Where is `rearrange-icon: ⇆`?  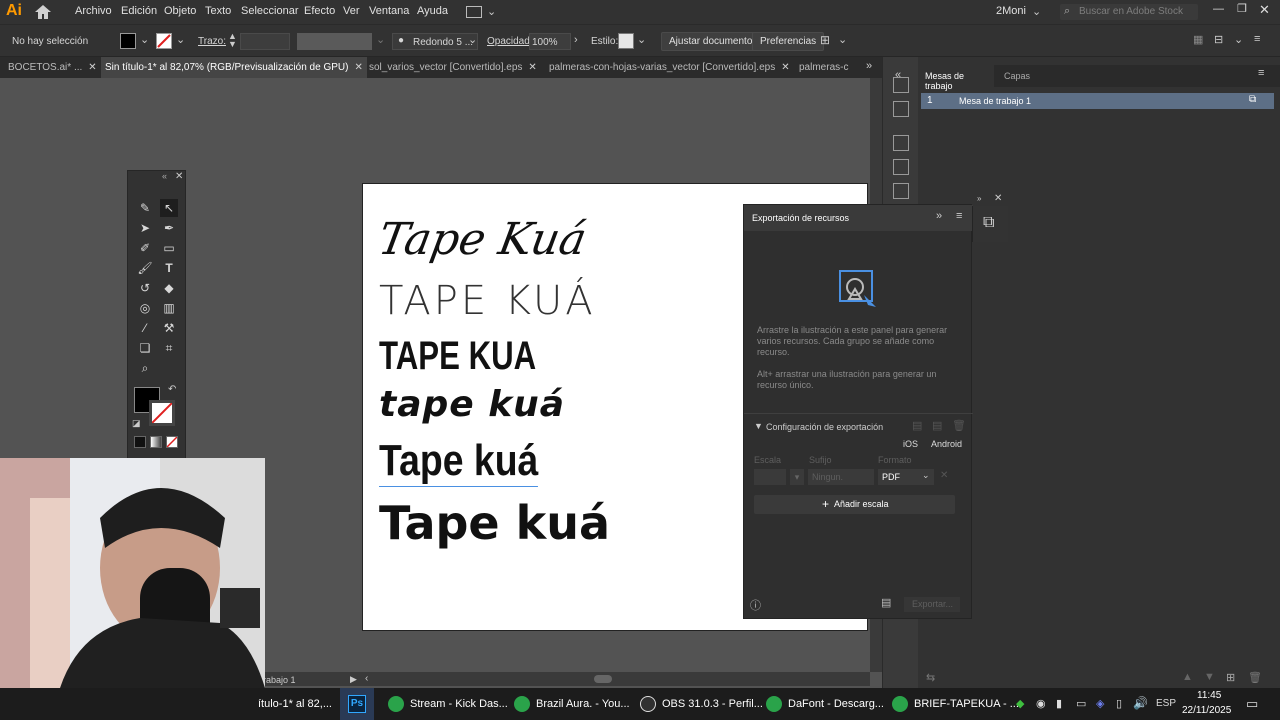 rearrange-icon: ⇆ is located at coordinates (930, 677).